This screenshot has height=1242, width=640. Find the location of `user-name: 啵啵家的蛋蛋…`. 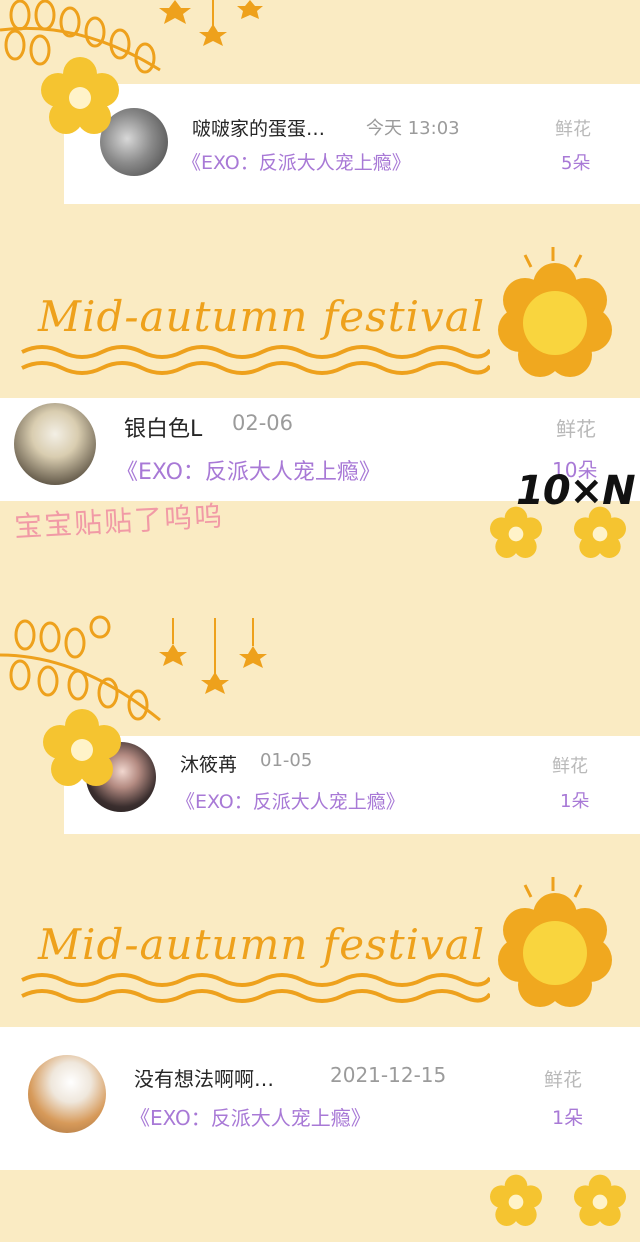

user-name: 啵啵家的蛋蛋… is located at coordinates (258, 127).